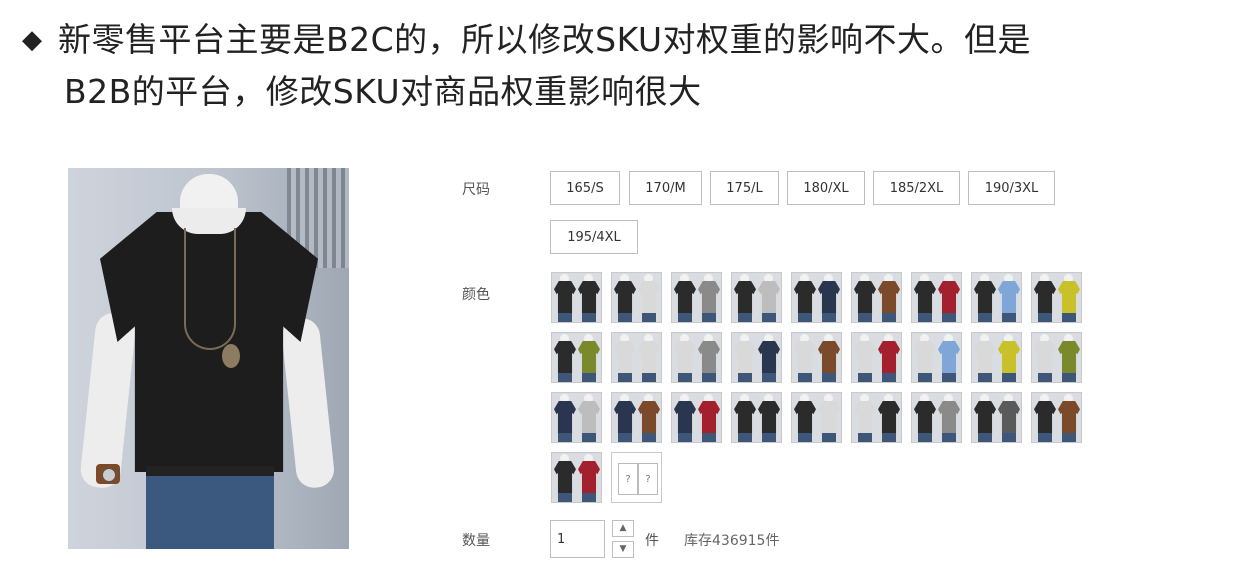  Describe the element at coordinates (577, 539) in the screenshot. I see `quantity-input` at that location.